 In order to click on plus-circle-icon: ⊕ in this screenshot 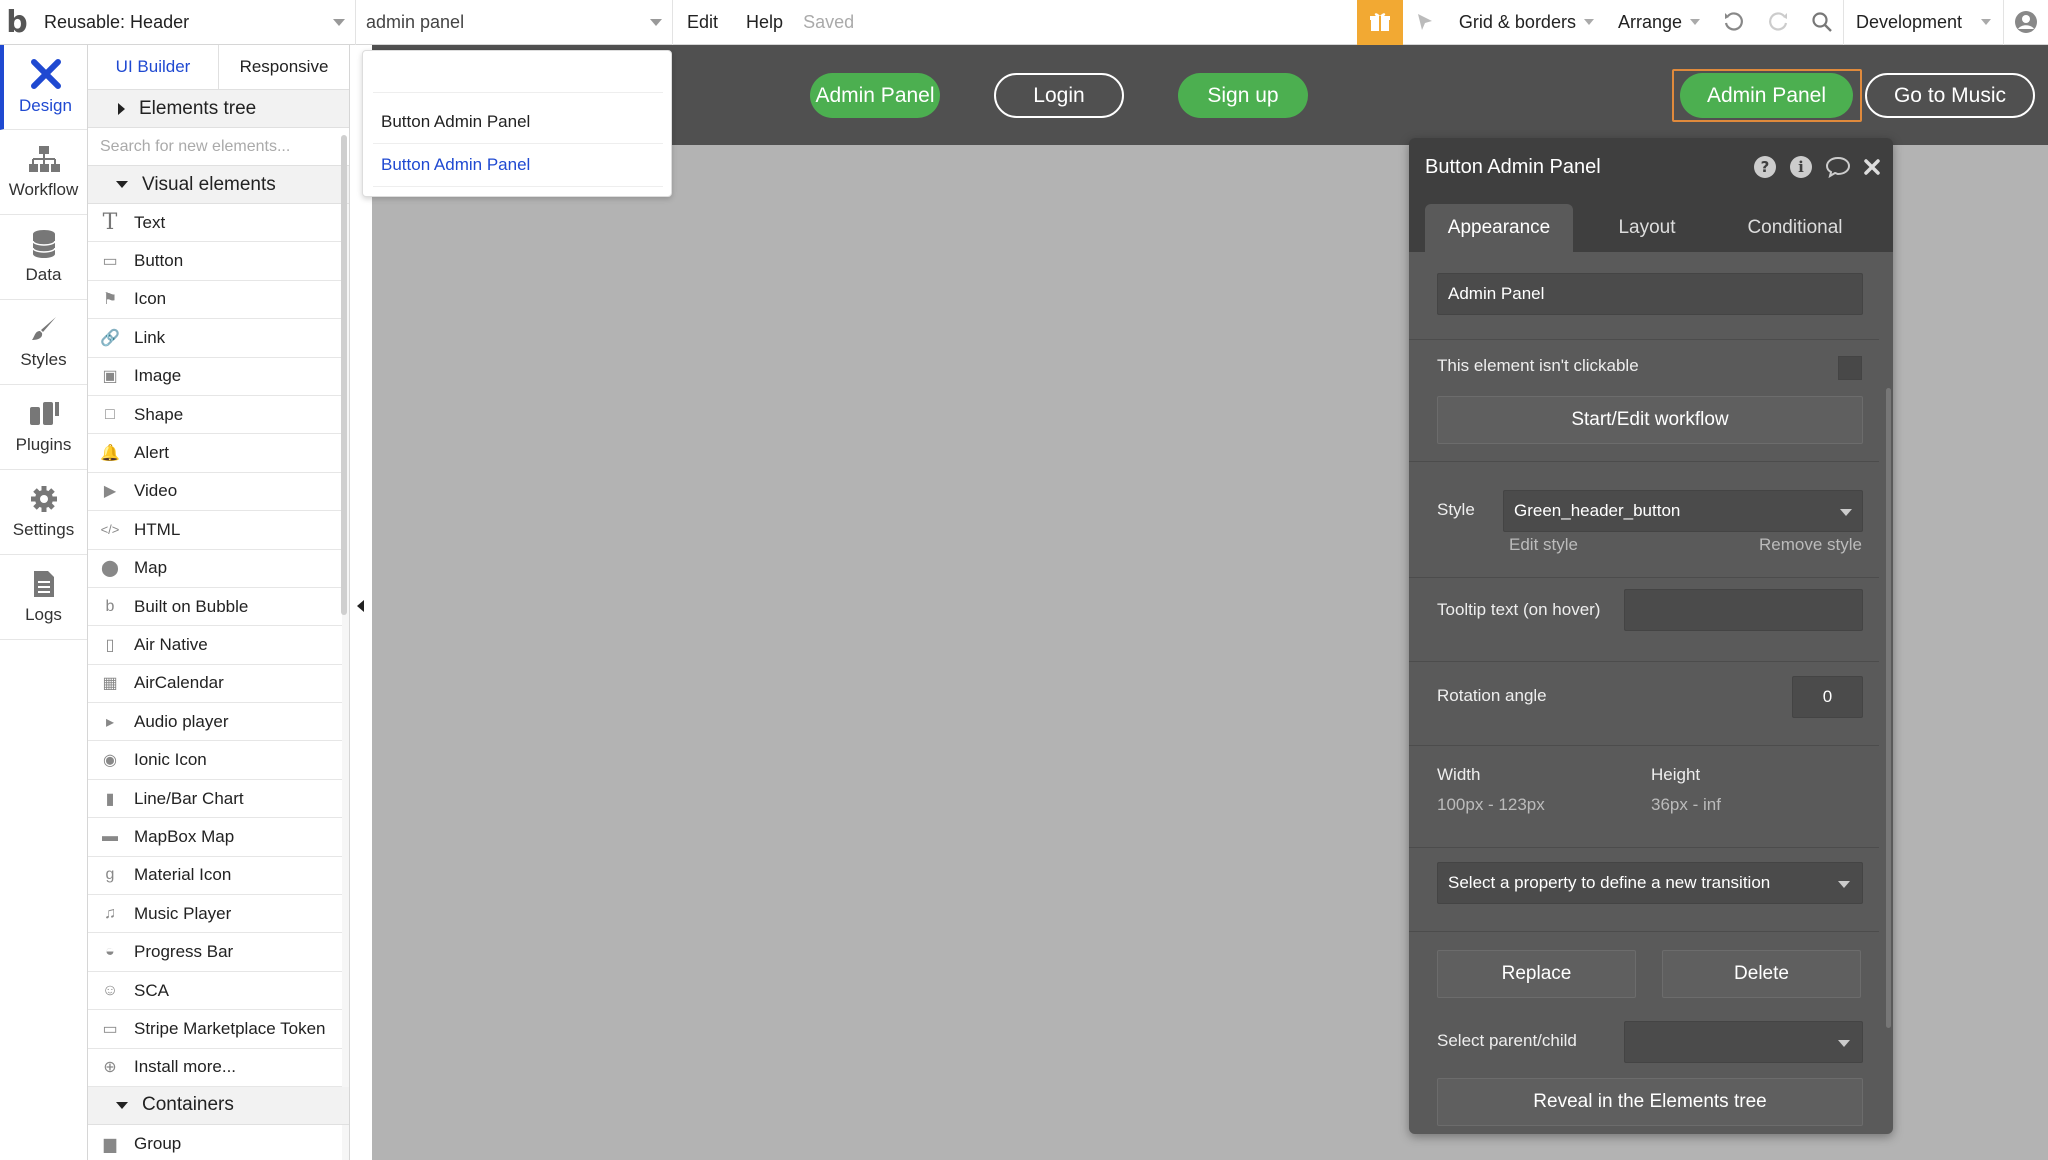, I will do `click(110, 1068)`.